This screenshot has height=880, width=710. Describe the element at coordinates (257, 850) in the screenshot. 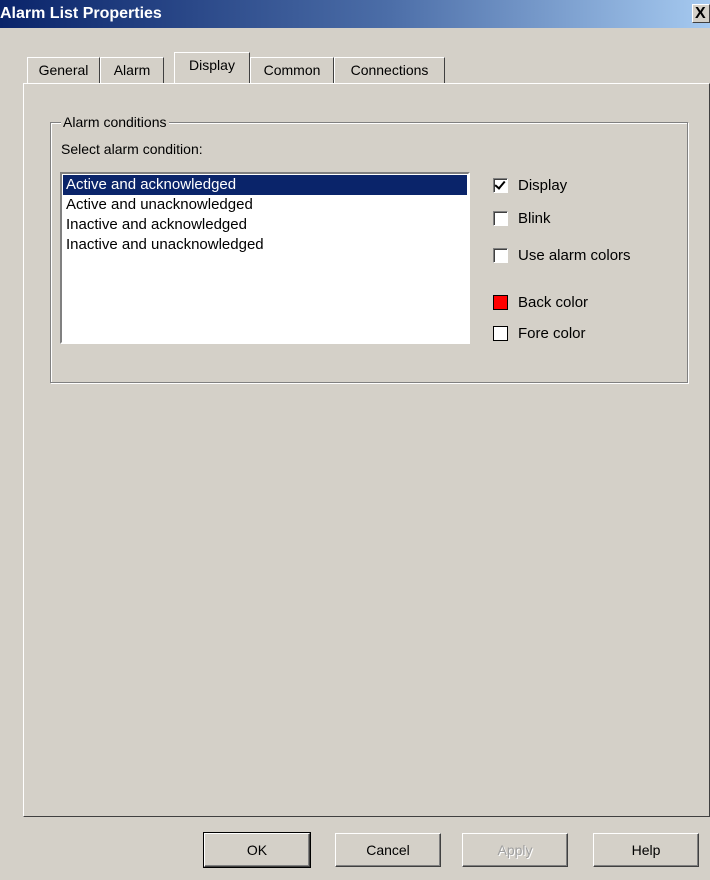

I see `ok-button: OK` at that location.